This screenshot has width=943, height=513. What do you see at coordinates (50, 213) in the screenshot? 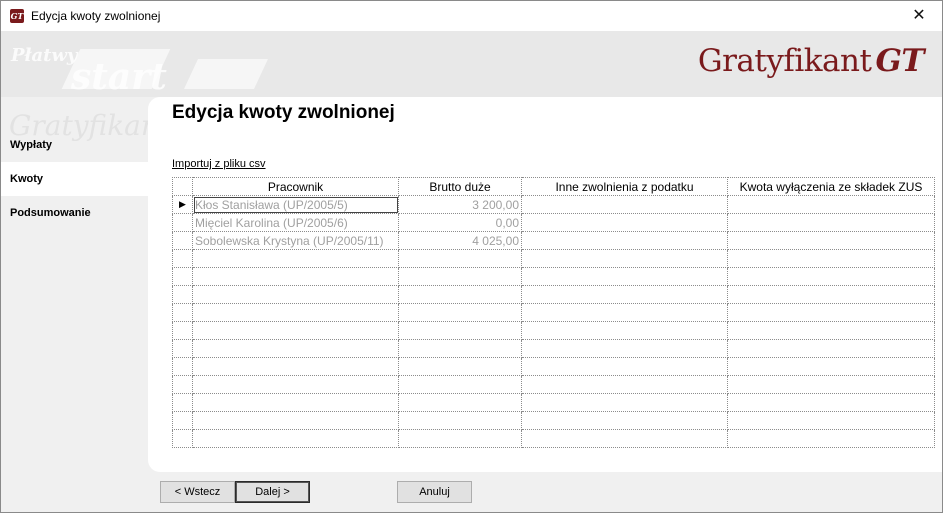
I see `sidebar-item-label: Podsumowanie` at bounding box center [50, 213].